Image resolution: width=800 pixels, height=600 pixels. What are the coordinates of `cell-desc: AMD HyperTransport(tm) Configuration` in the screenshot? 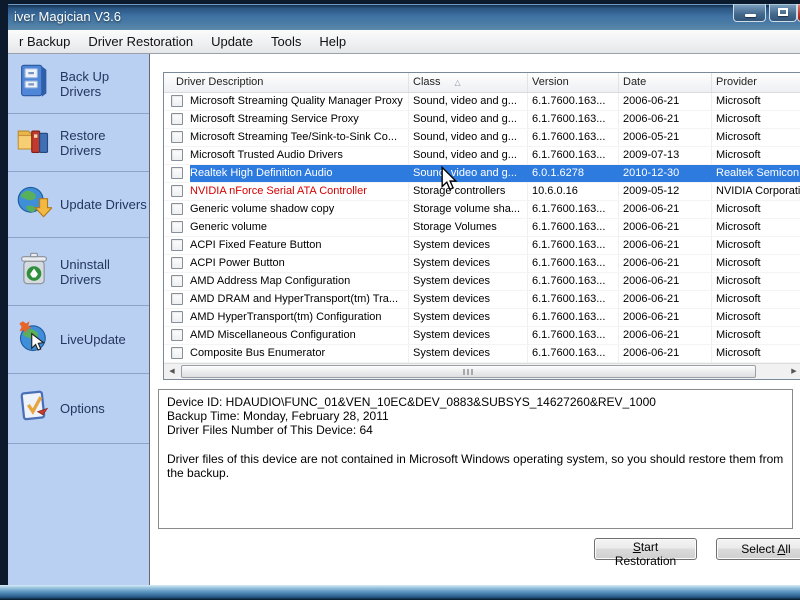 It's located at (299, 317).